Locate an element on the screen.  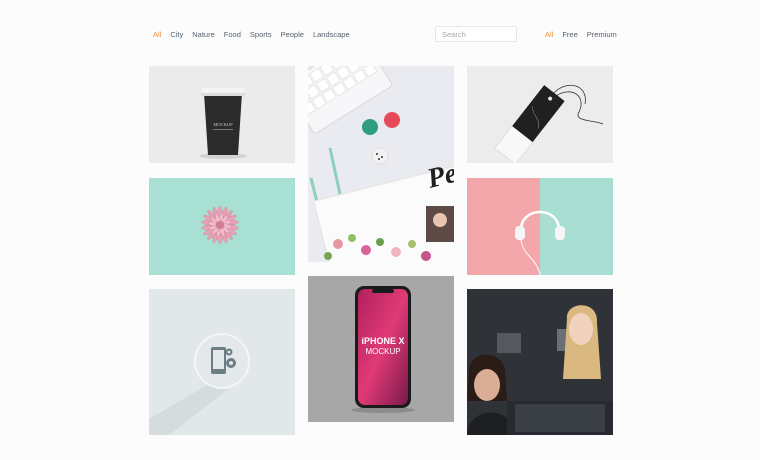
filter-nature: Nature is located at coordinates (203, 34).